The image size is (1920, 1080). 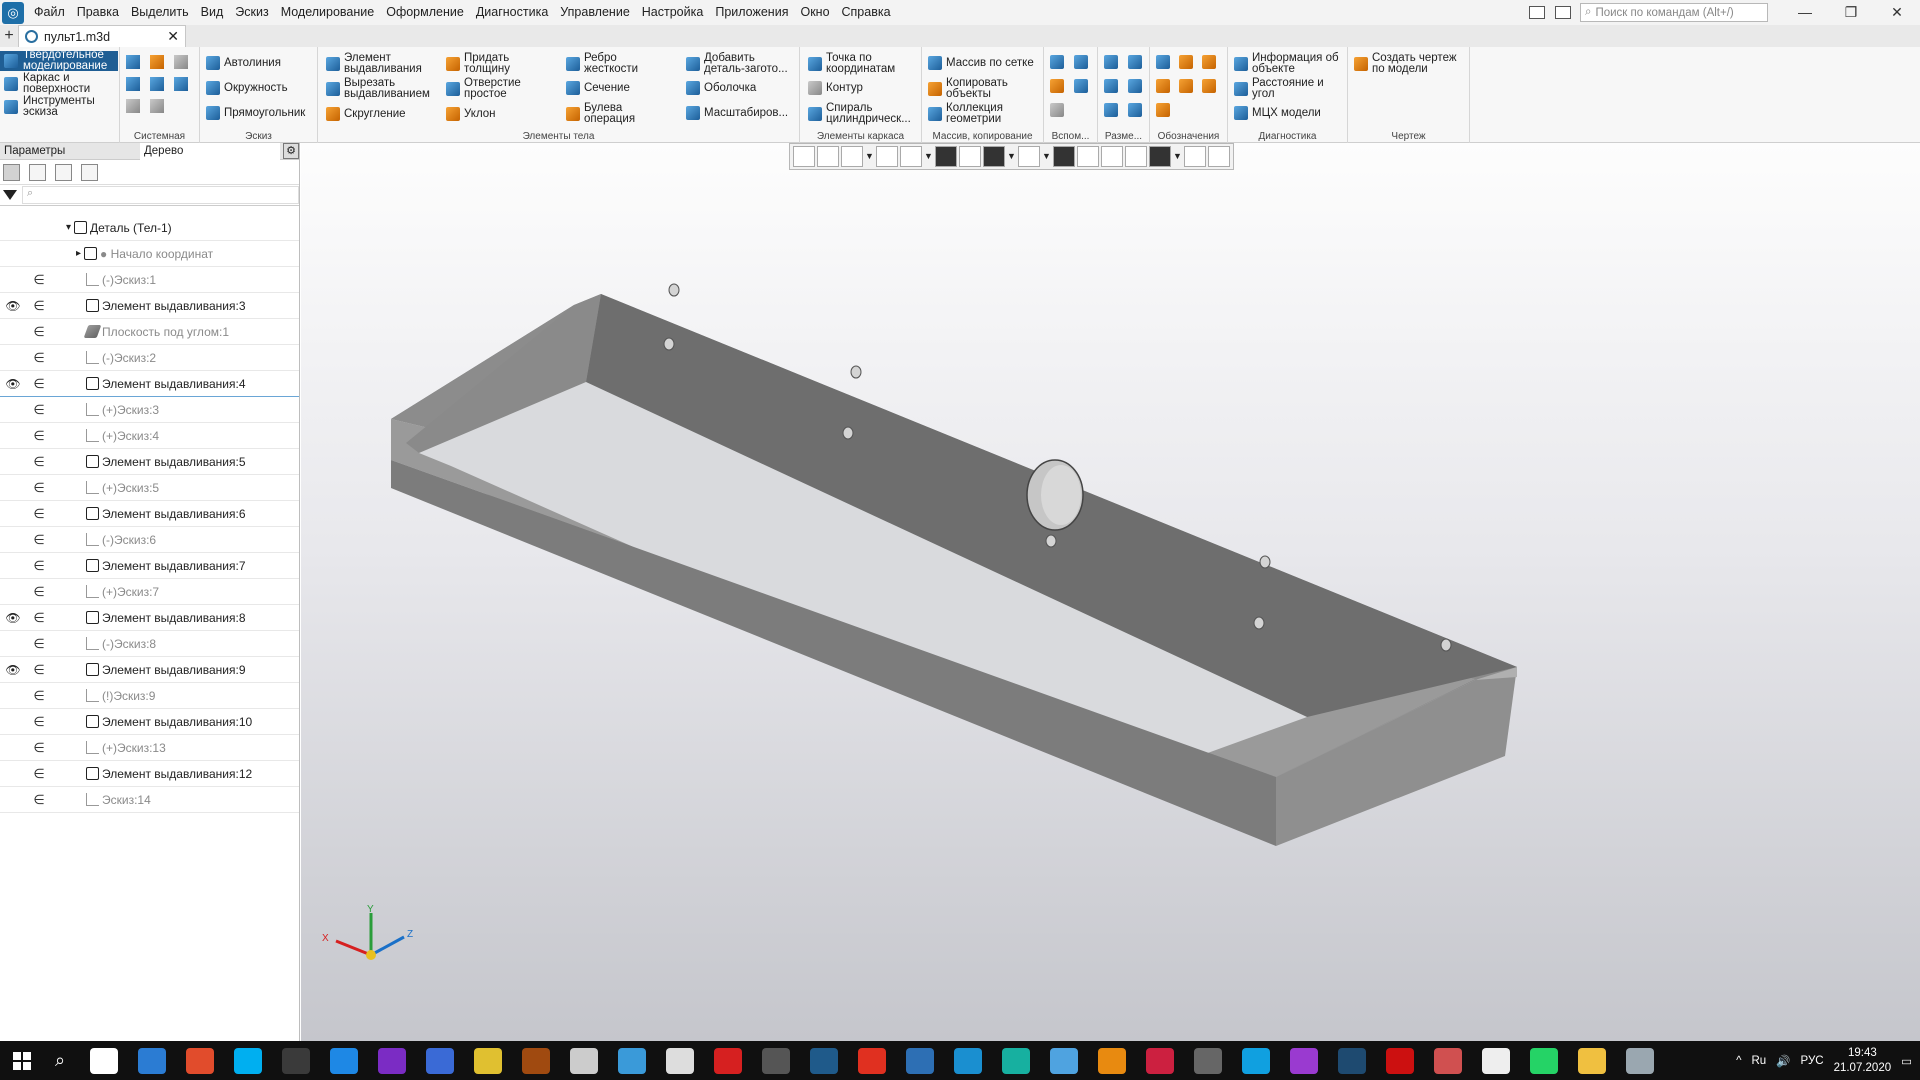 I want to click on command-search-input: ⌕ Поиск по командам (Alt+/), so click(x=1674, y=12).